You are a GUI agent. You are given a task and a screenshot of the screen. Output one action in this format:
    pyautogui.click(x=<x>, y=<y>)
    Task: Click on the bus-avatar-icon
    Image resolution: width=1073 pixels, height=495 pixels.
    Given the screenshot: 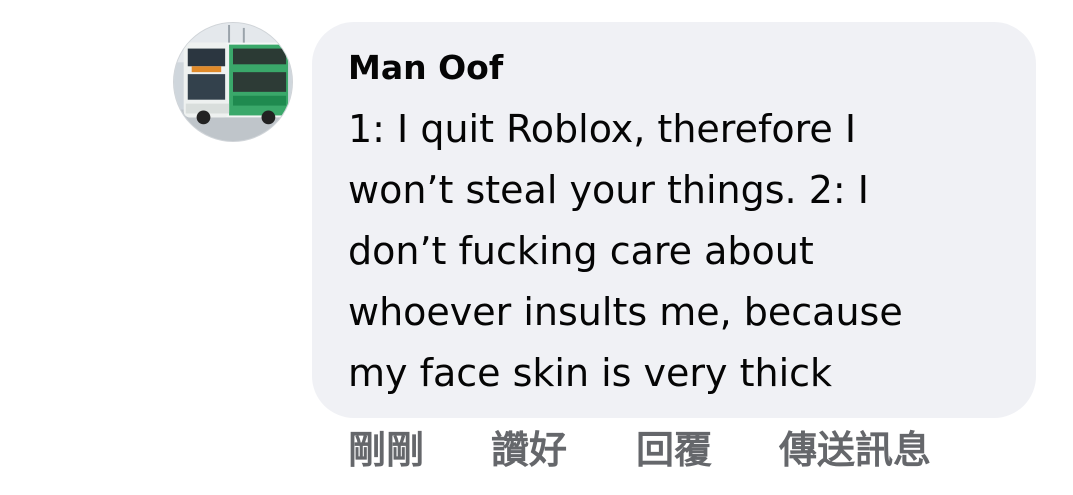 What is the action you would take?
    pyautogui.click(x=233, y=82)
    